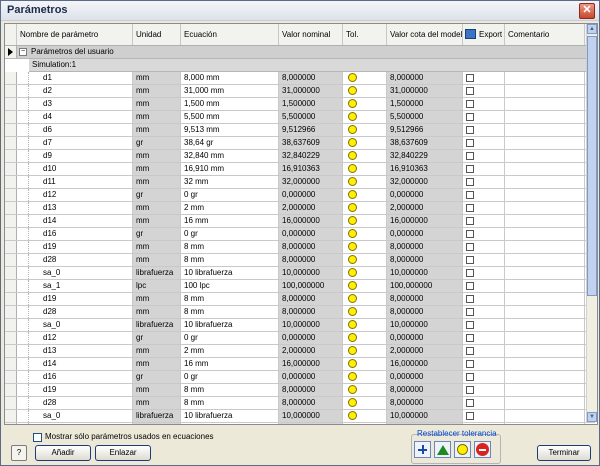 The height and width of the screenshot is (466, 600). I want to click on group-collapse-toggle: −, so click(23, 52).